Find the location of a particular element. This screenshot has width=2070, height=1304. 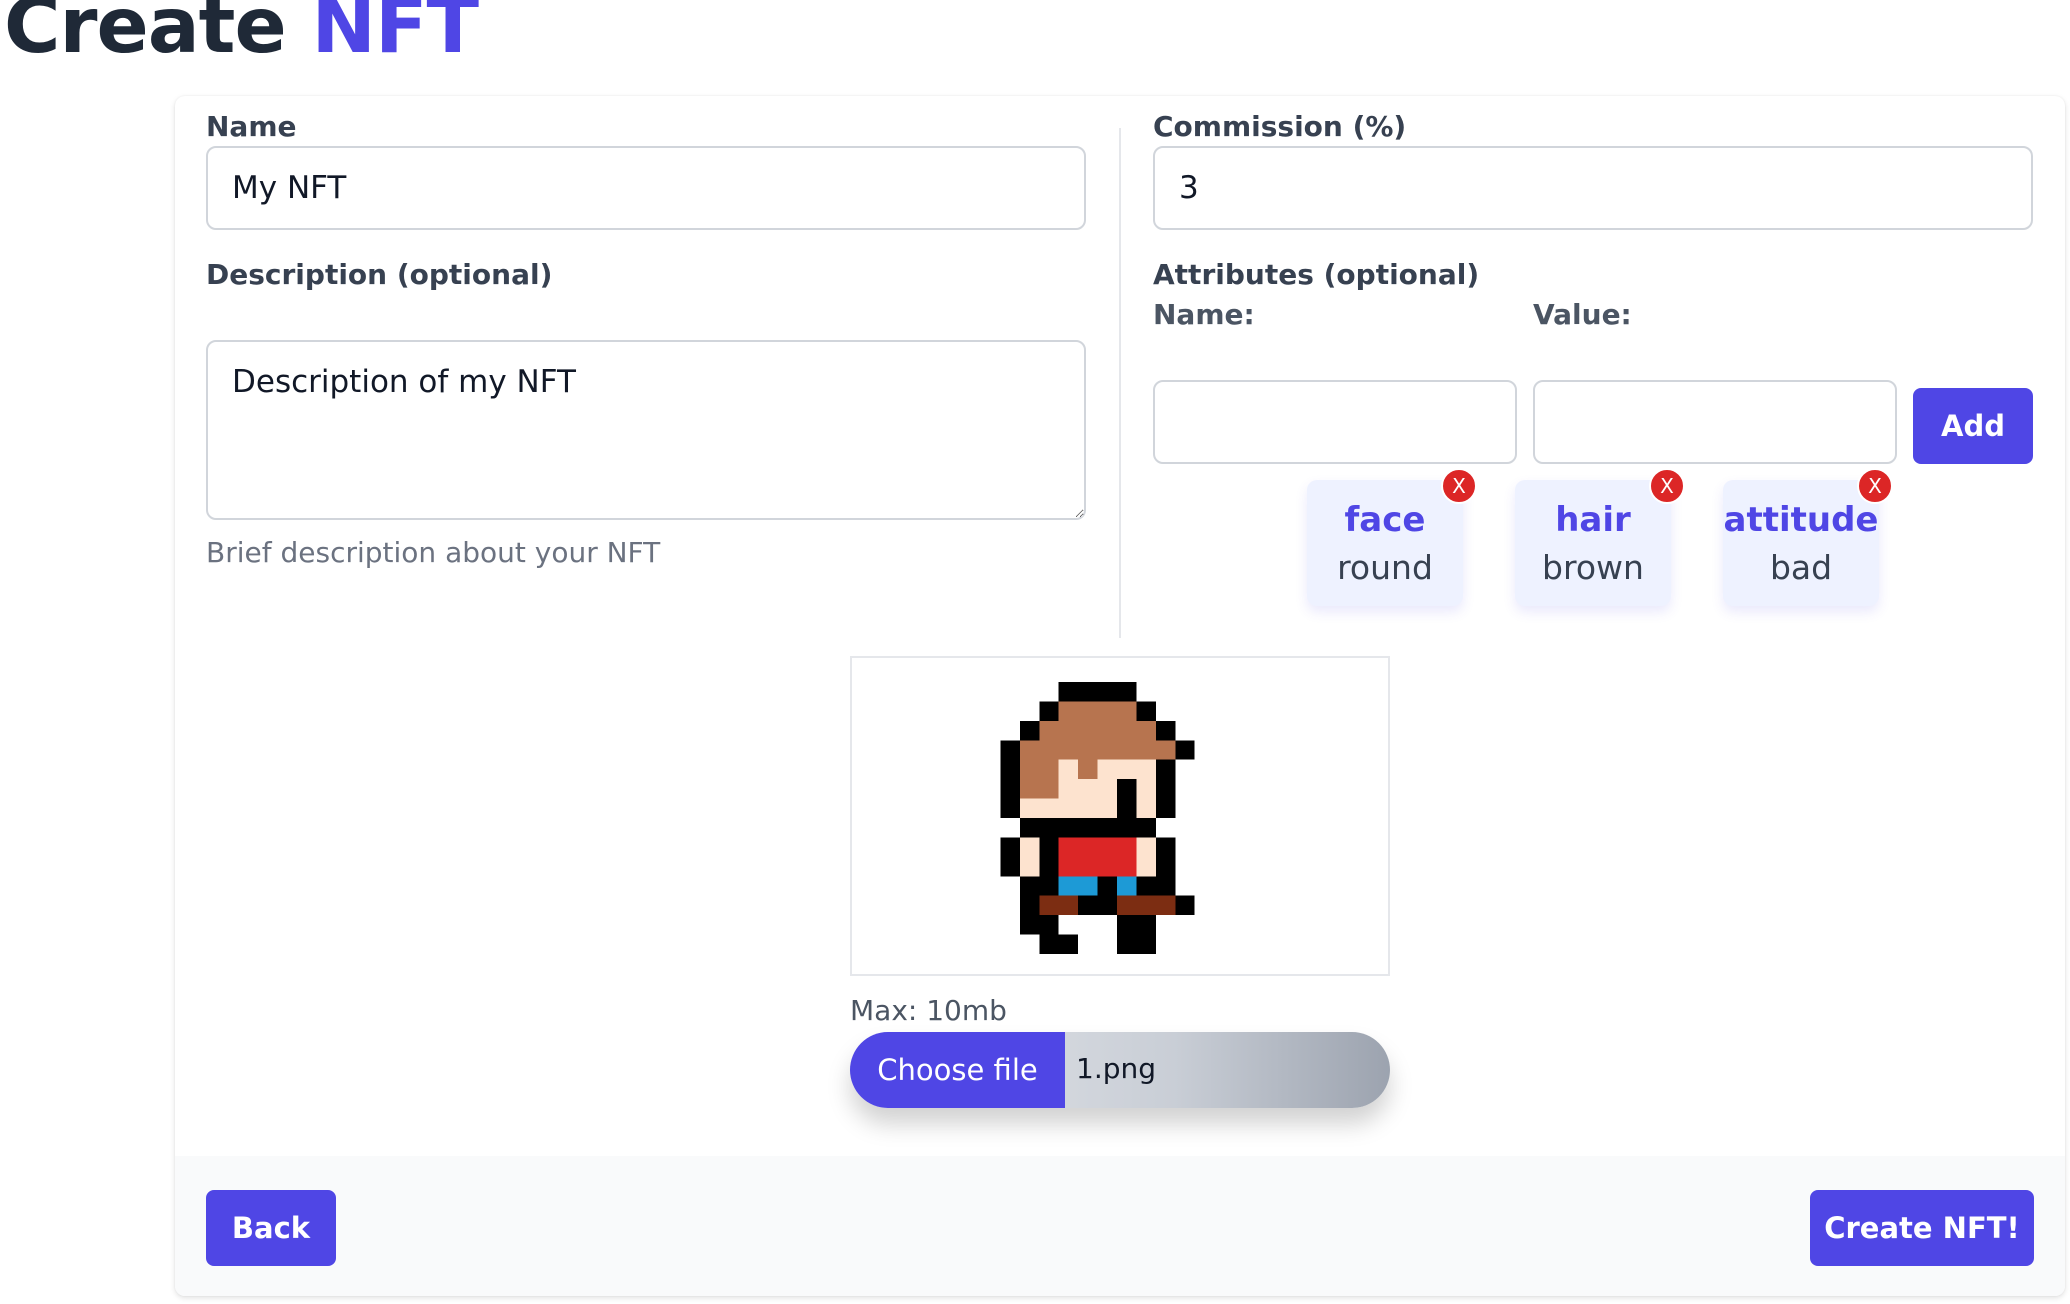

file-input: Choose file 1.png is located at coordinates (1120, 1070).